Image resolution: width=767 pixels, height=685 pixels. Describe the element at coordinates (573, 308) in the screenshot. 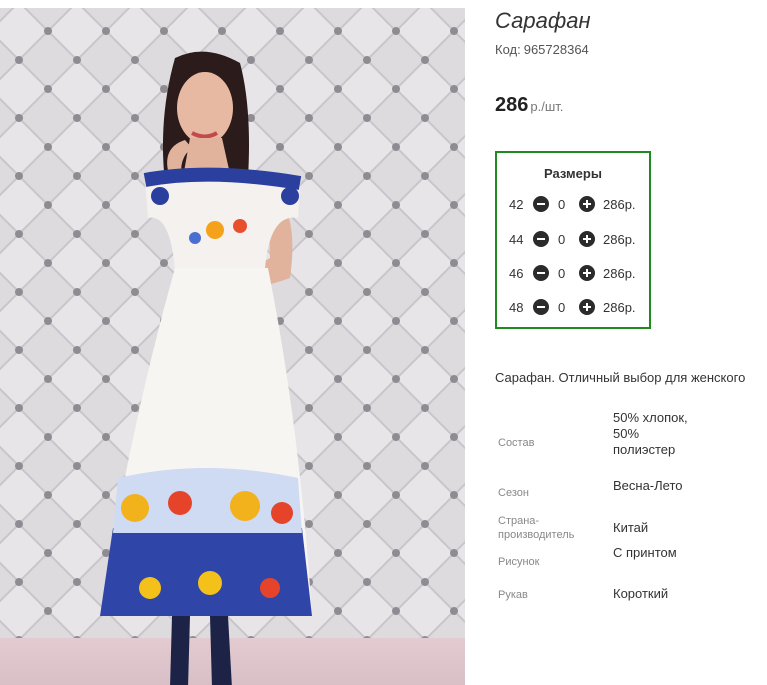

I see `size-row: 48 0 286р.` at that location.